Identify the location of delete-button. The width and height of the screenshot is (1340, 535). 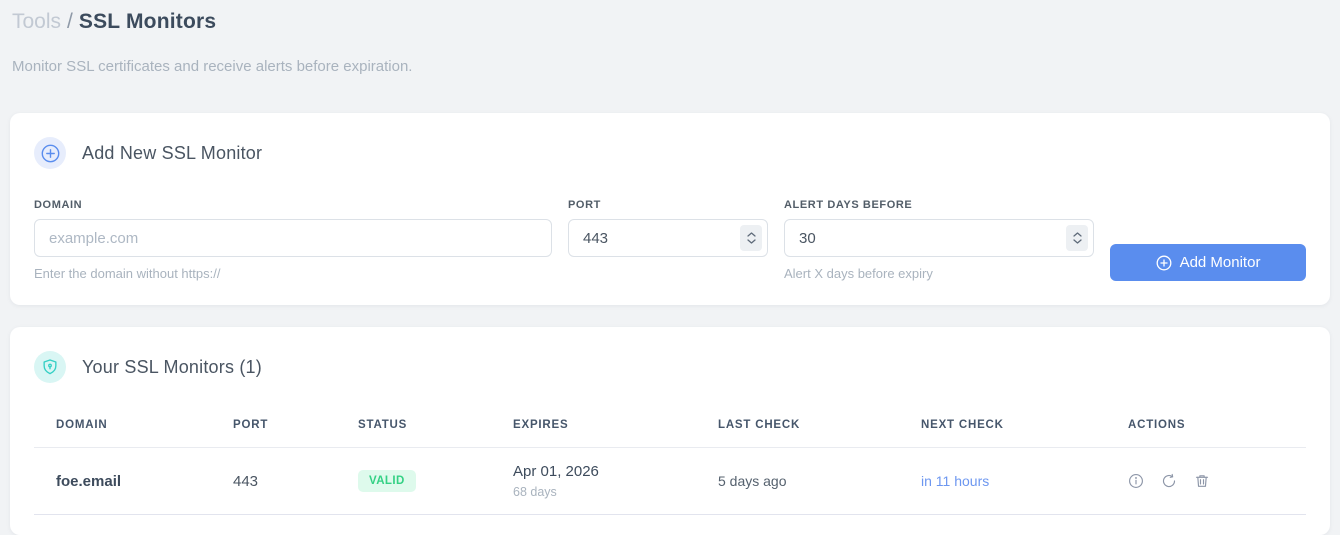
(1202, 481).